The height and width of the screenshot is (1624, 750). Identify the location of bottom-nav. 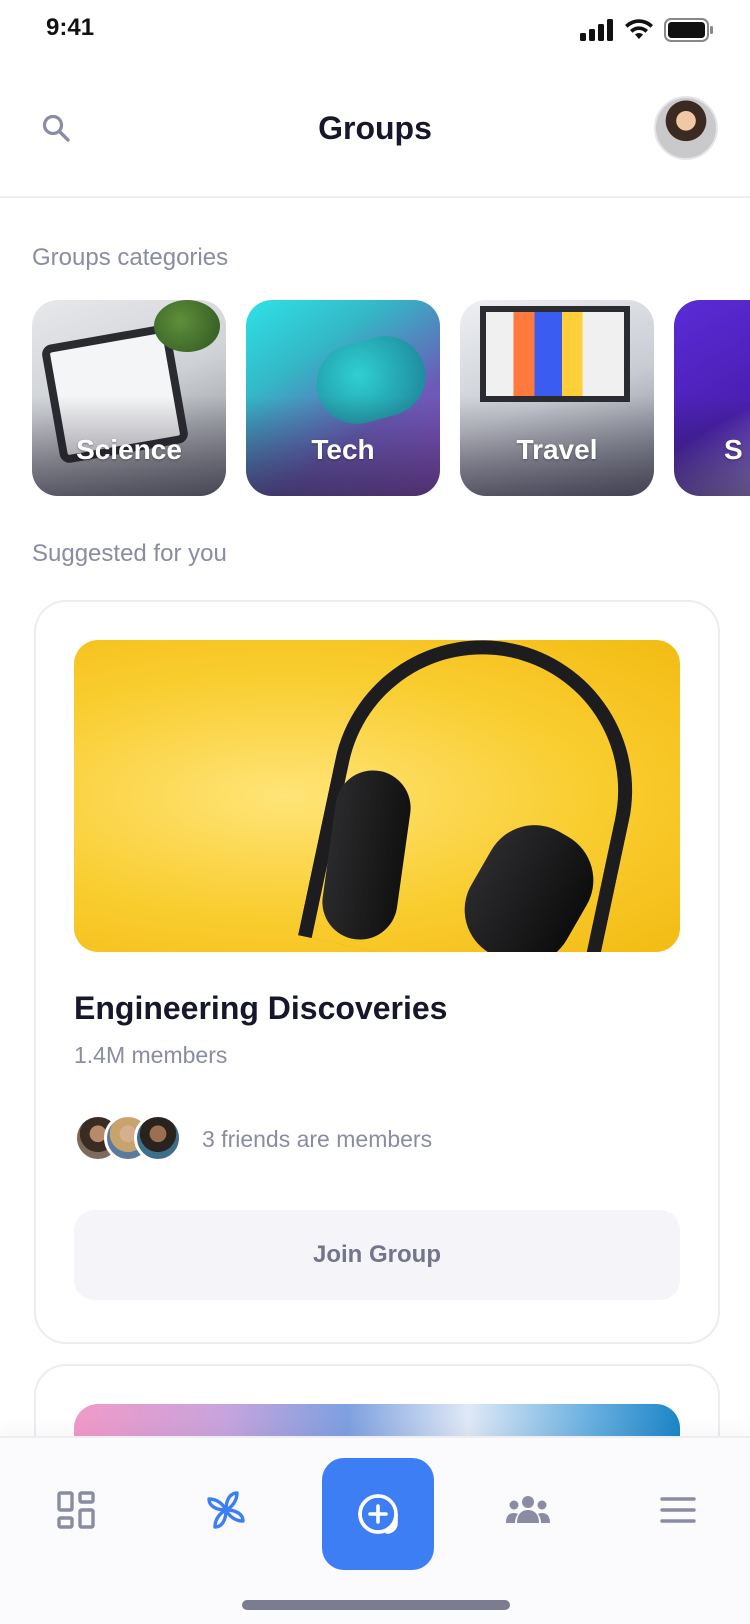
(375, 1530).